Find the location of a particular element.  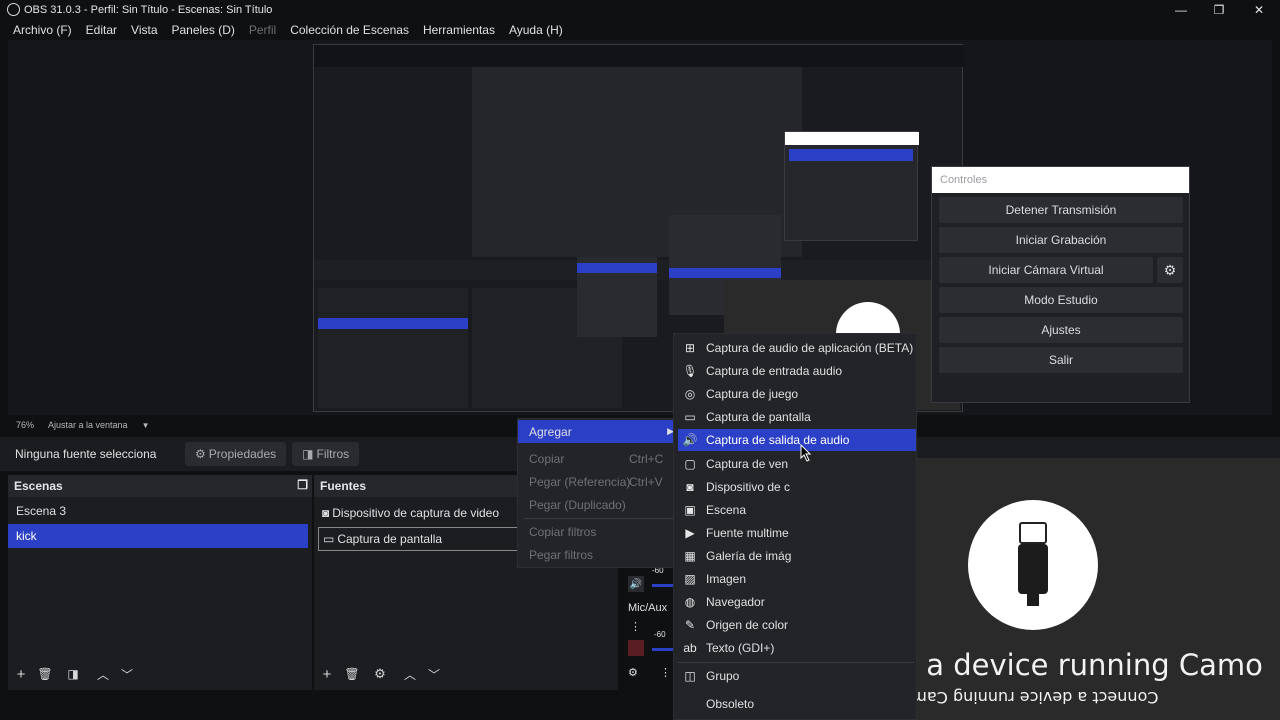

scene-label: Escena 3 is located at coordinates (41, 511).